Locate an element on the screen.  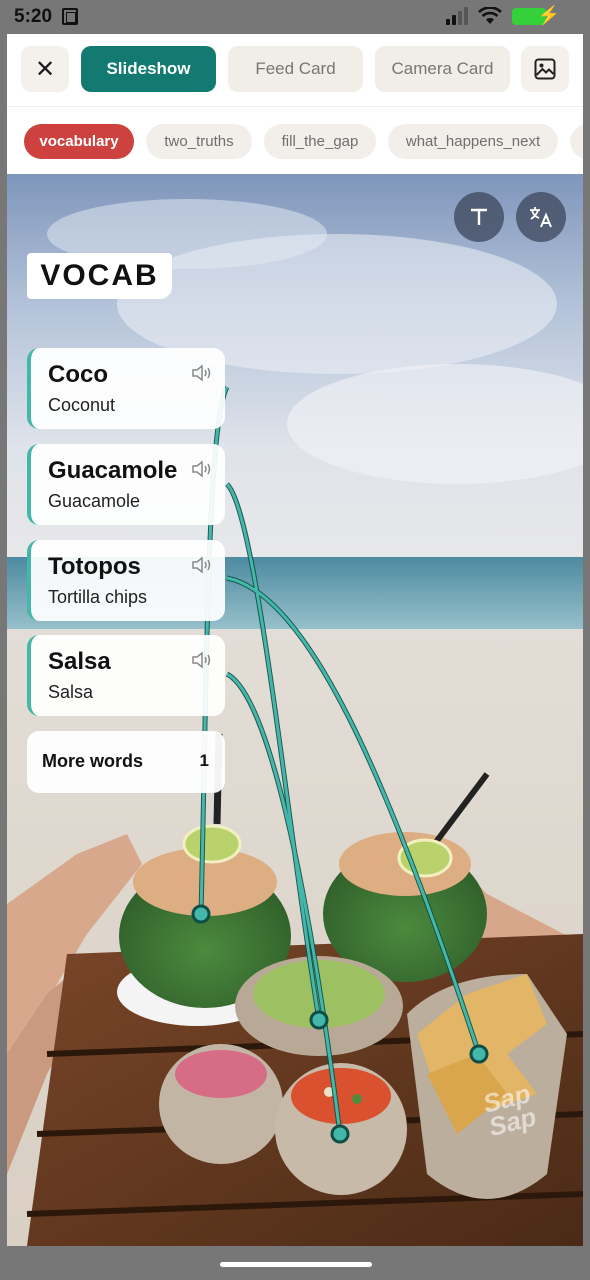
more-words-count: 1 is located at coordinates (204, 760).